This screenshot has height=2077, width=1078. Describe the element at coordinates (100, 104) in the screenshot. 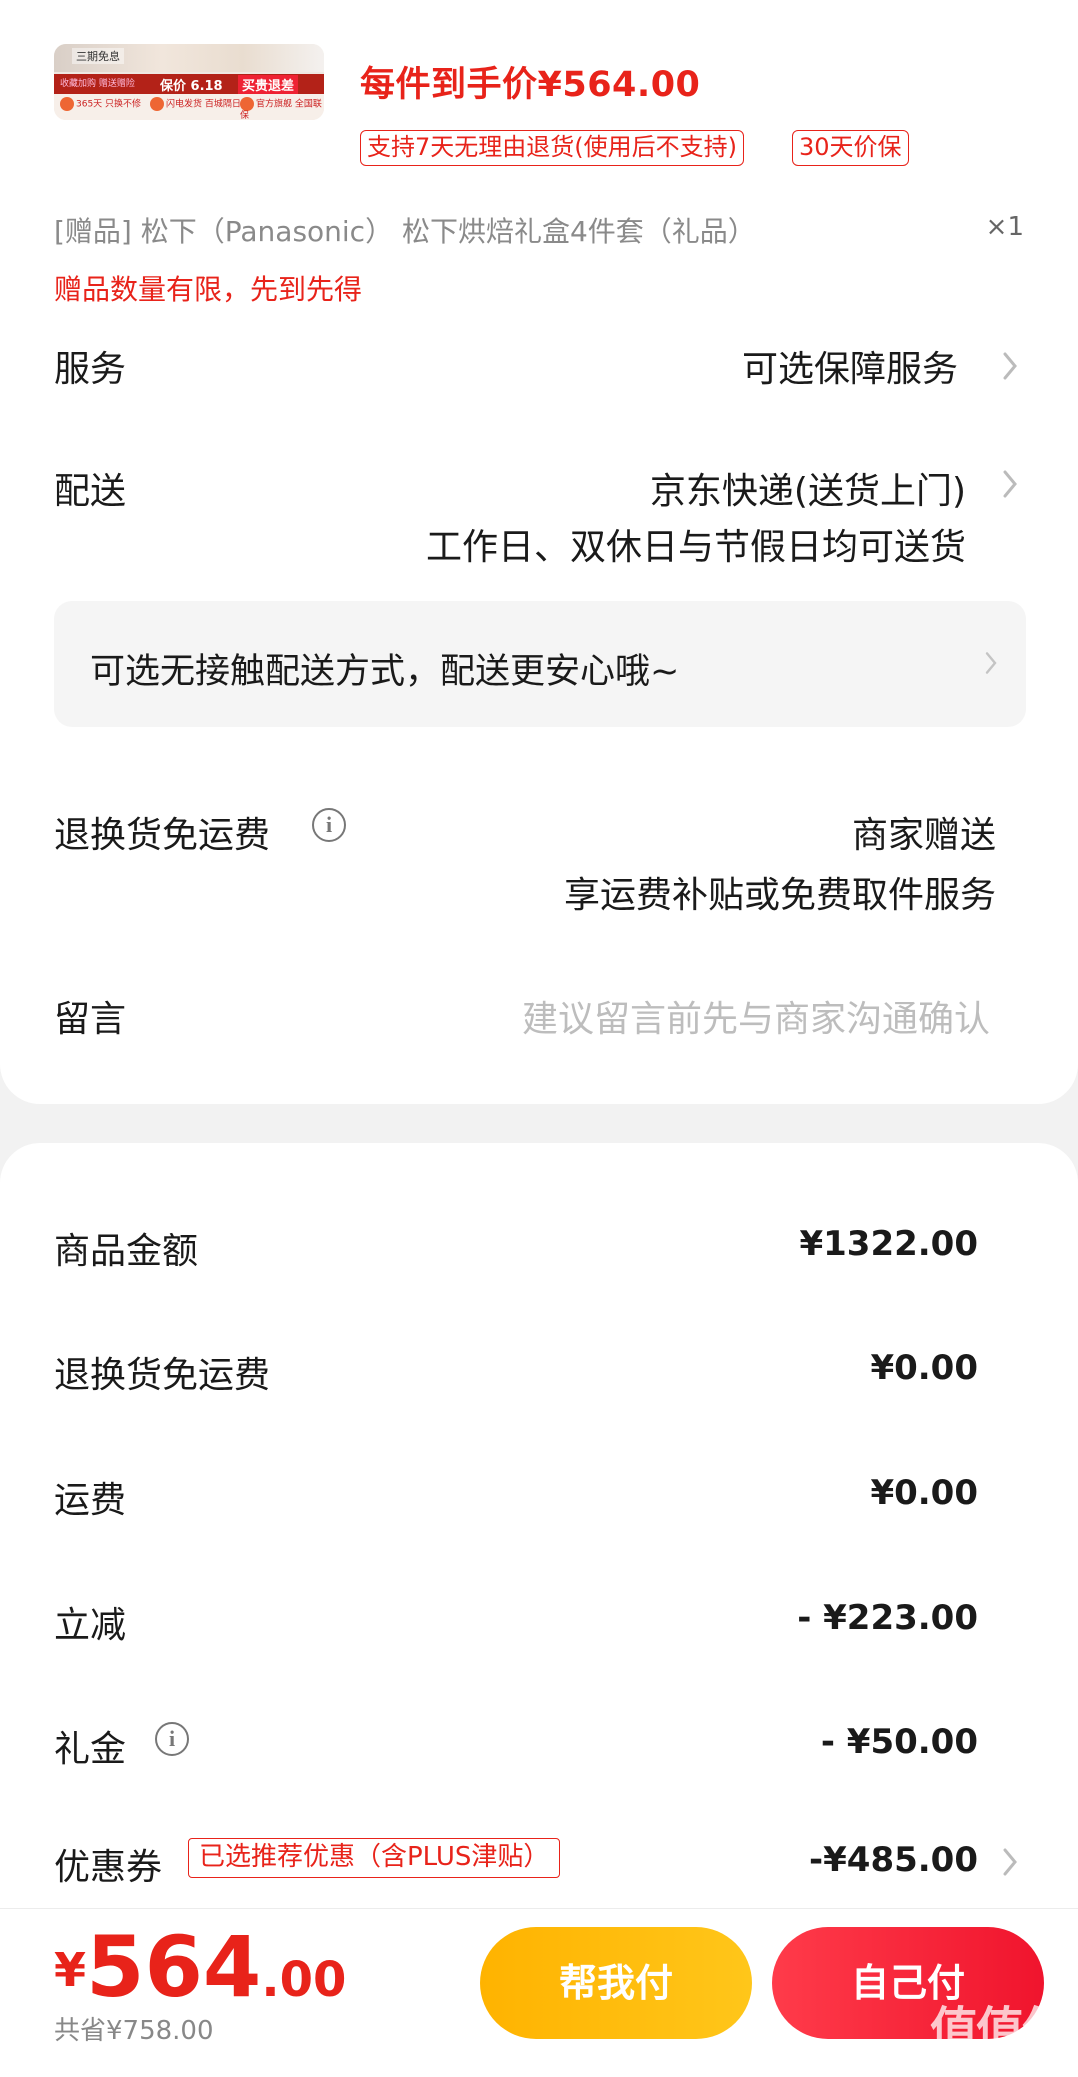

I see `thumb-badge-1: 365天 只换不修` at that location.